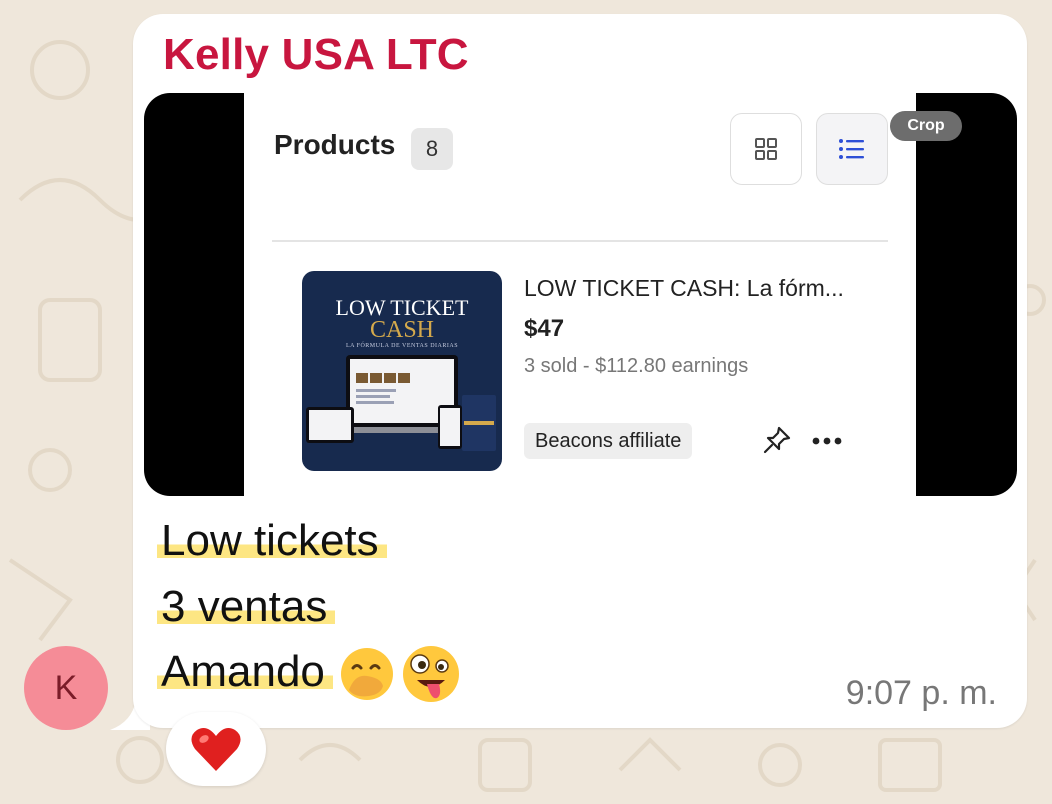  I want to click on message-timestamp: 9:07 p. m., so click(921, 693).